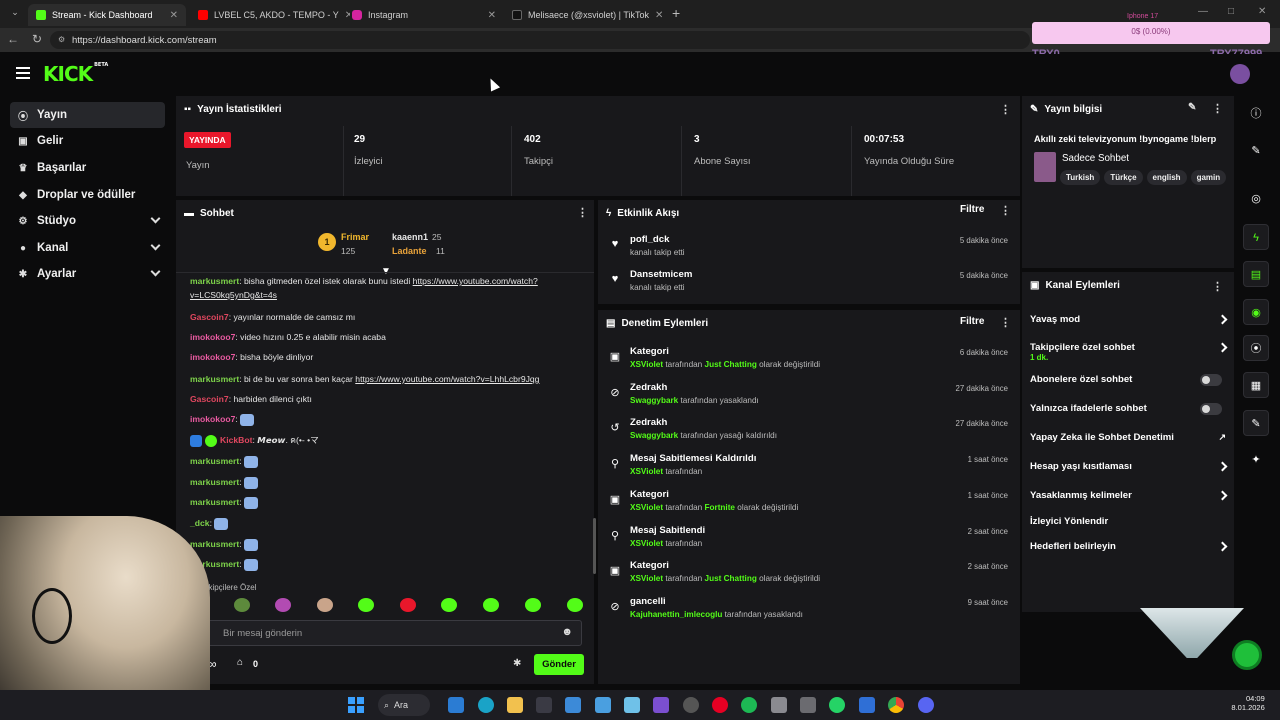 The height and width of the screenshot is (720, 1280). I want to click on tag: english, so click(1166, 177).